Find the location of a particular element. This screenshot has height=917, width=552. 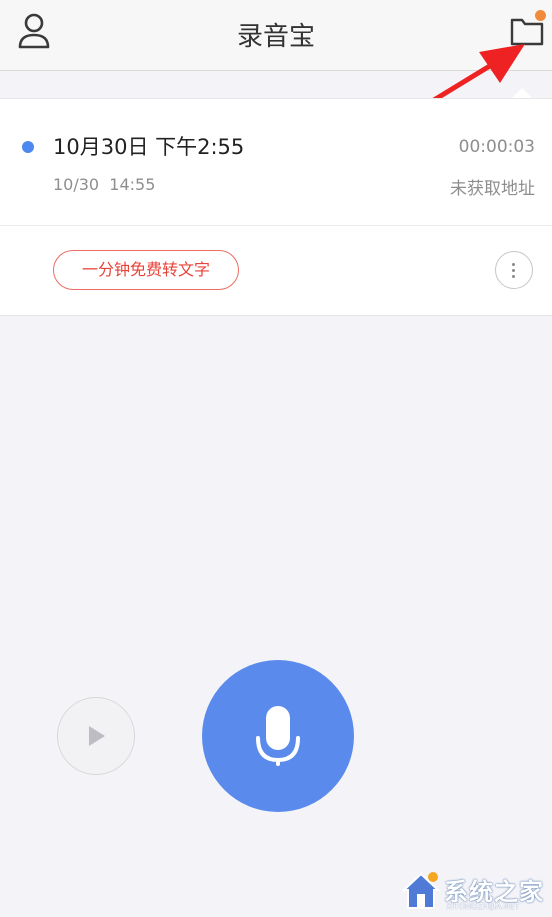

recording-title: 10月30日 下午2:55 is located at coordinates (149, 147).